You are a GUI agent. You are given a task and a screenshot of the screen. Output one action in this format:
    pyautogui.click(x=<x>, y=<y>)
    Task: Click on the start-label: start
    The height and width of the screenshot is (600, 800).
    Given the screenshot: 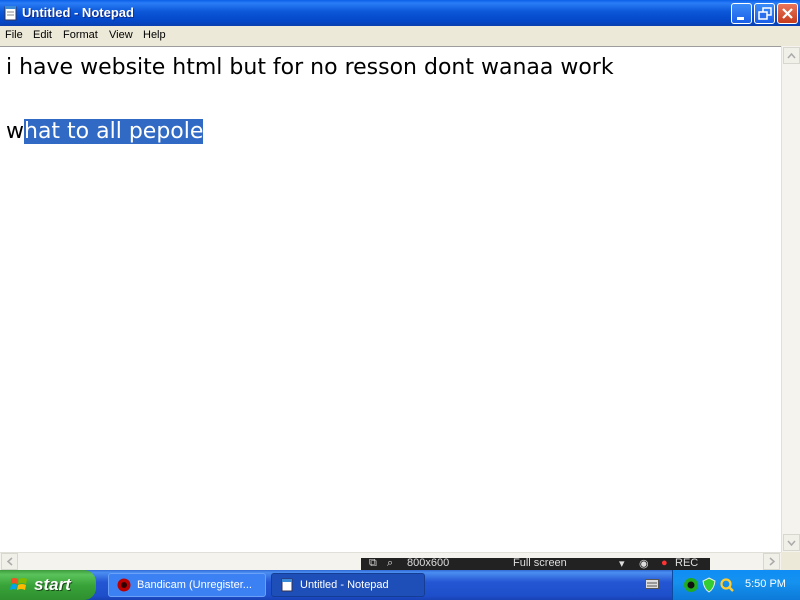 What is the action you would take?
    pyautogui.click(x=52, y=584)
    